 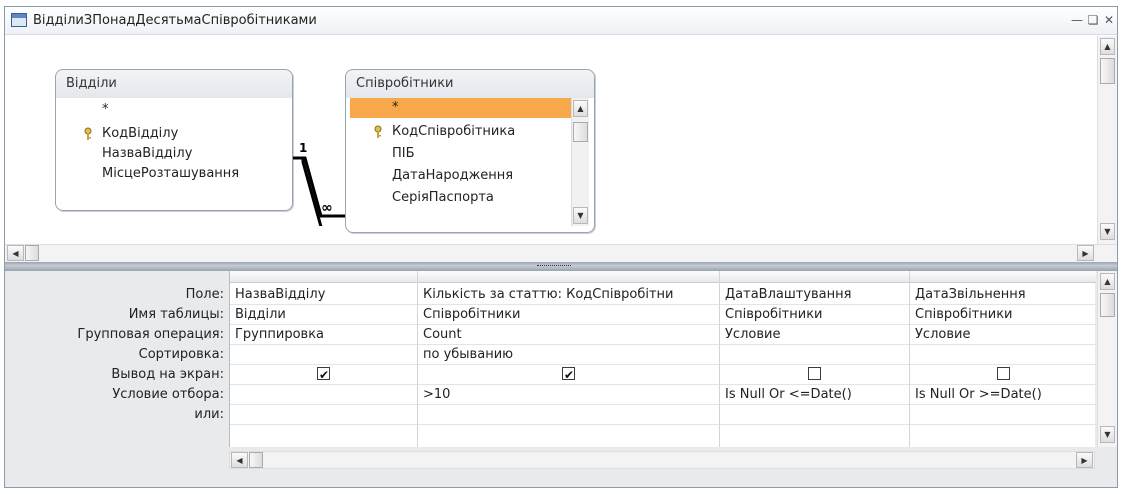 What do you see at coordinates (204, 294) in the screenshot?
I see `row-label-field: Поле:` at bounding box center [204, 294].